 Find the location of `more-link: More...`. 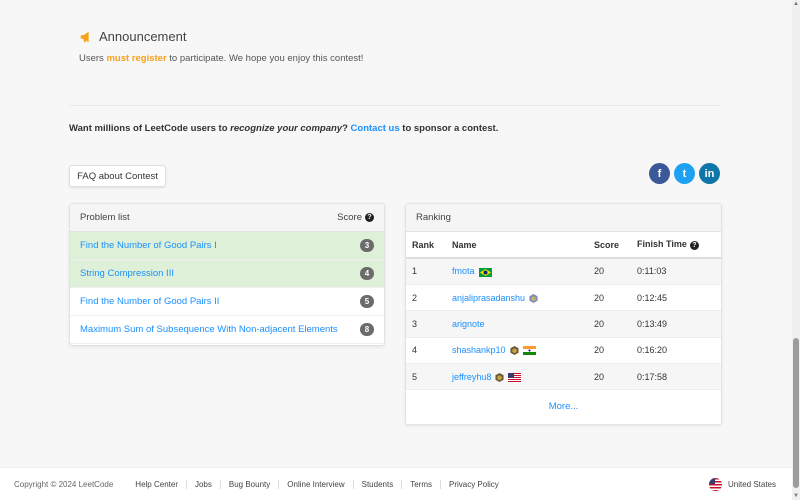

more-link: More... is located at coordinates (563, 401).